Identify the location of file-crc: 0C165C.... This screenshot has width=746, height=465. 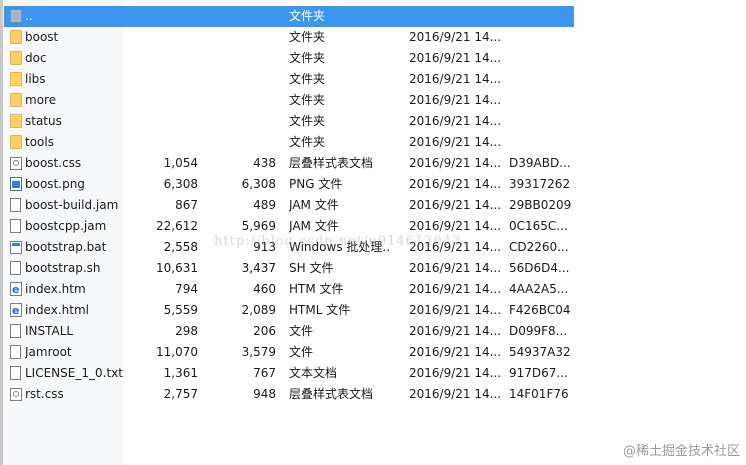
(538, 226).